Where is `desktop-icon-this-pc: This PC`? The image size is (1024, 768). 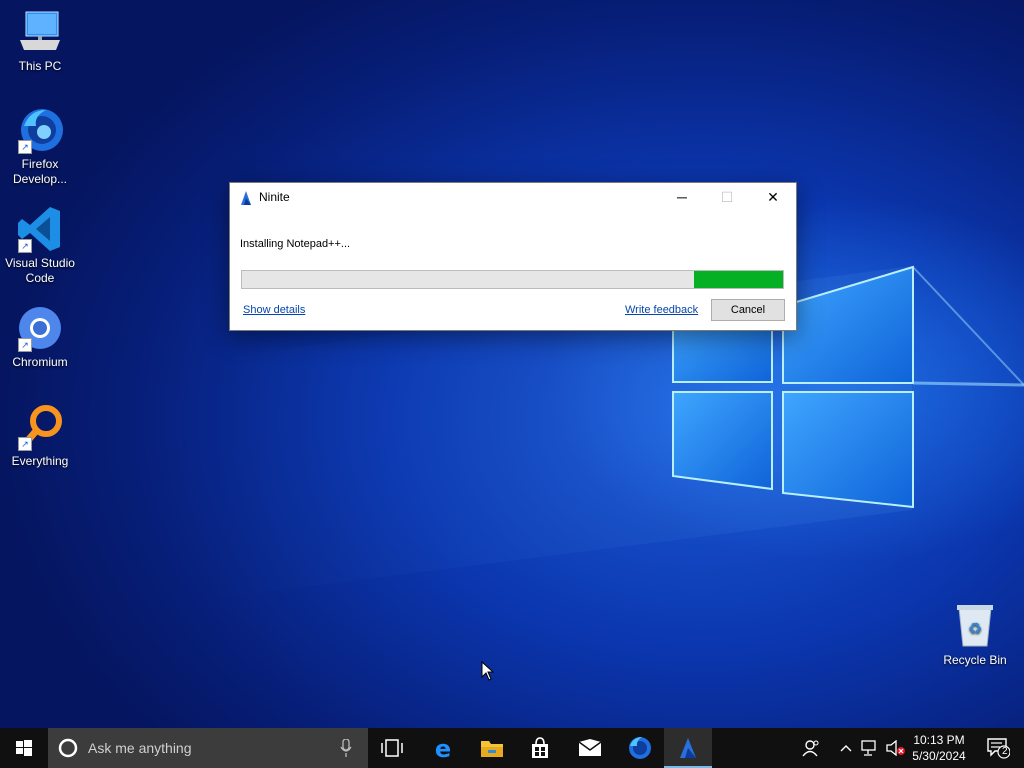
desktop-icon-this-pc: This PC is located at coordinates (40, 41).